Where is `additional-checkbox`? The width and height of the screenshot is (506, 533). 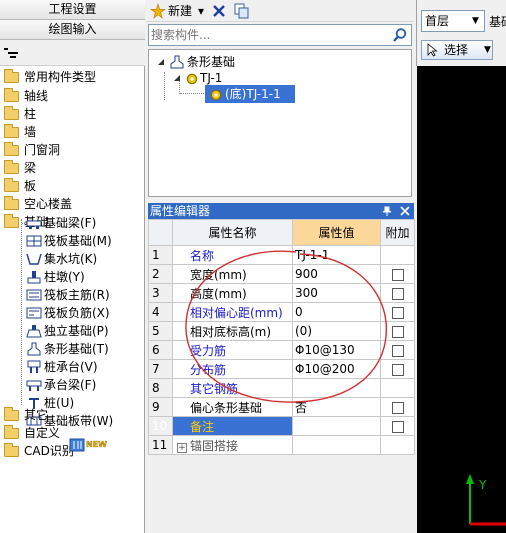
additional-checkbox is located at coordinates (397, 426).